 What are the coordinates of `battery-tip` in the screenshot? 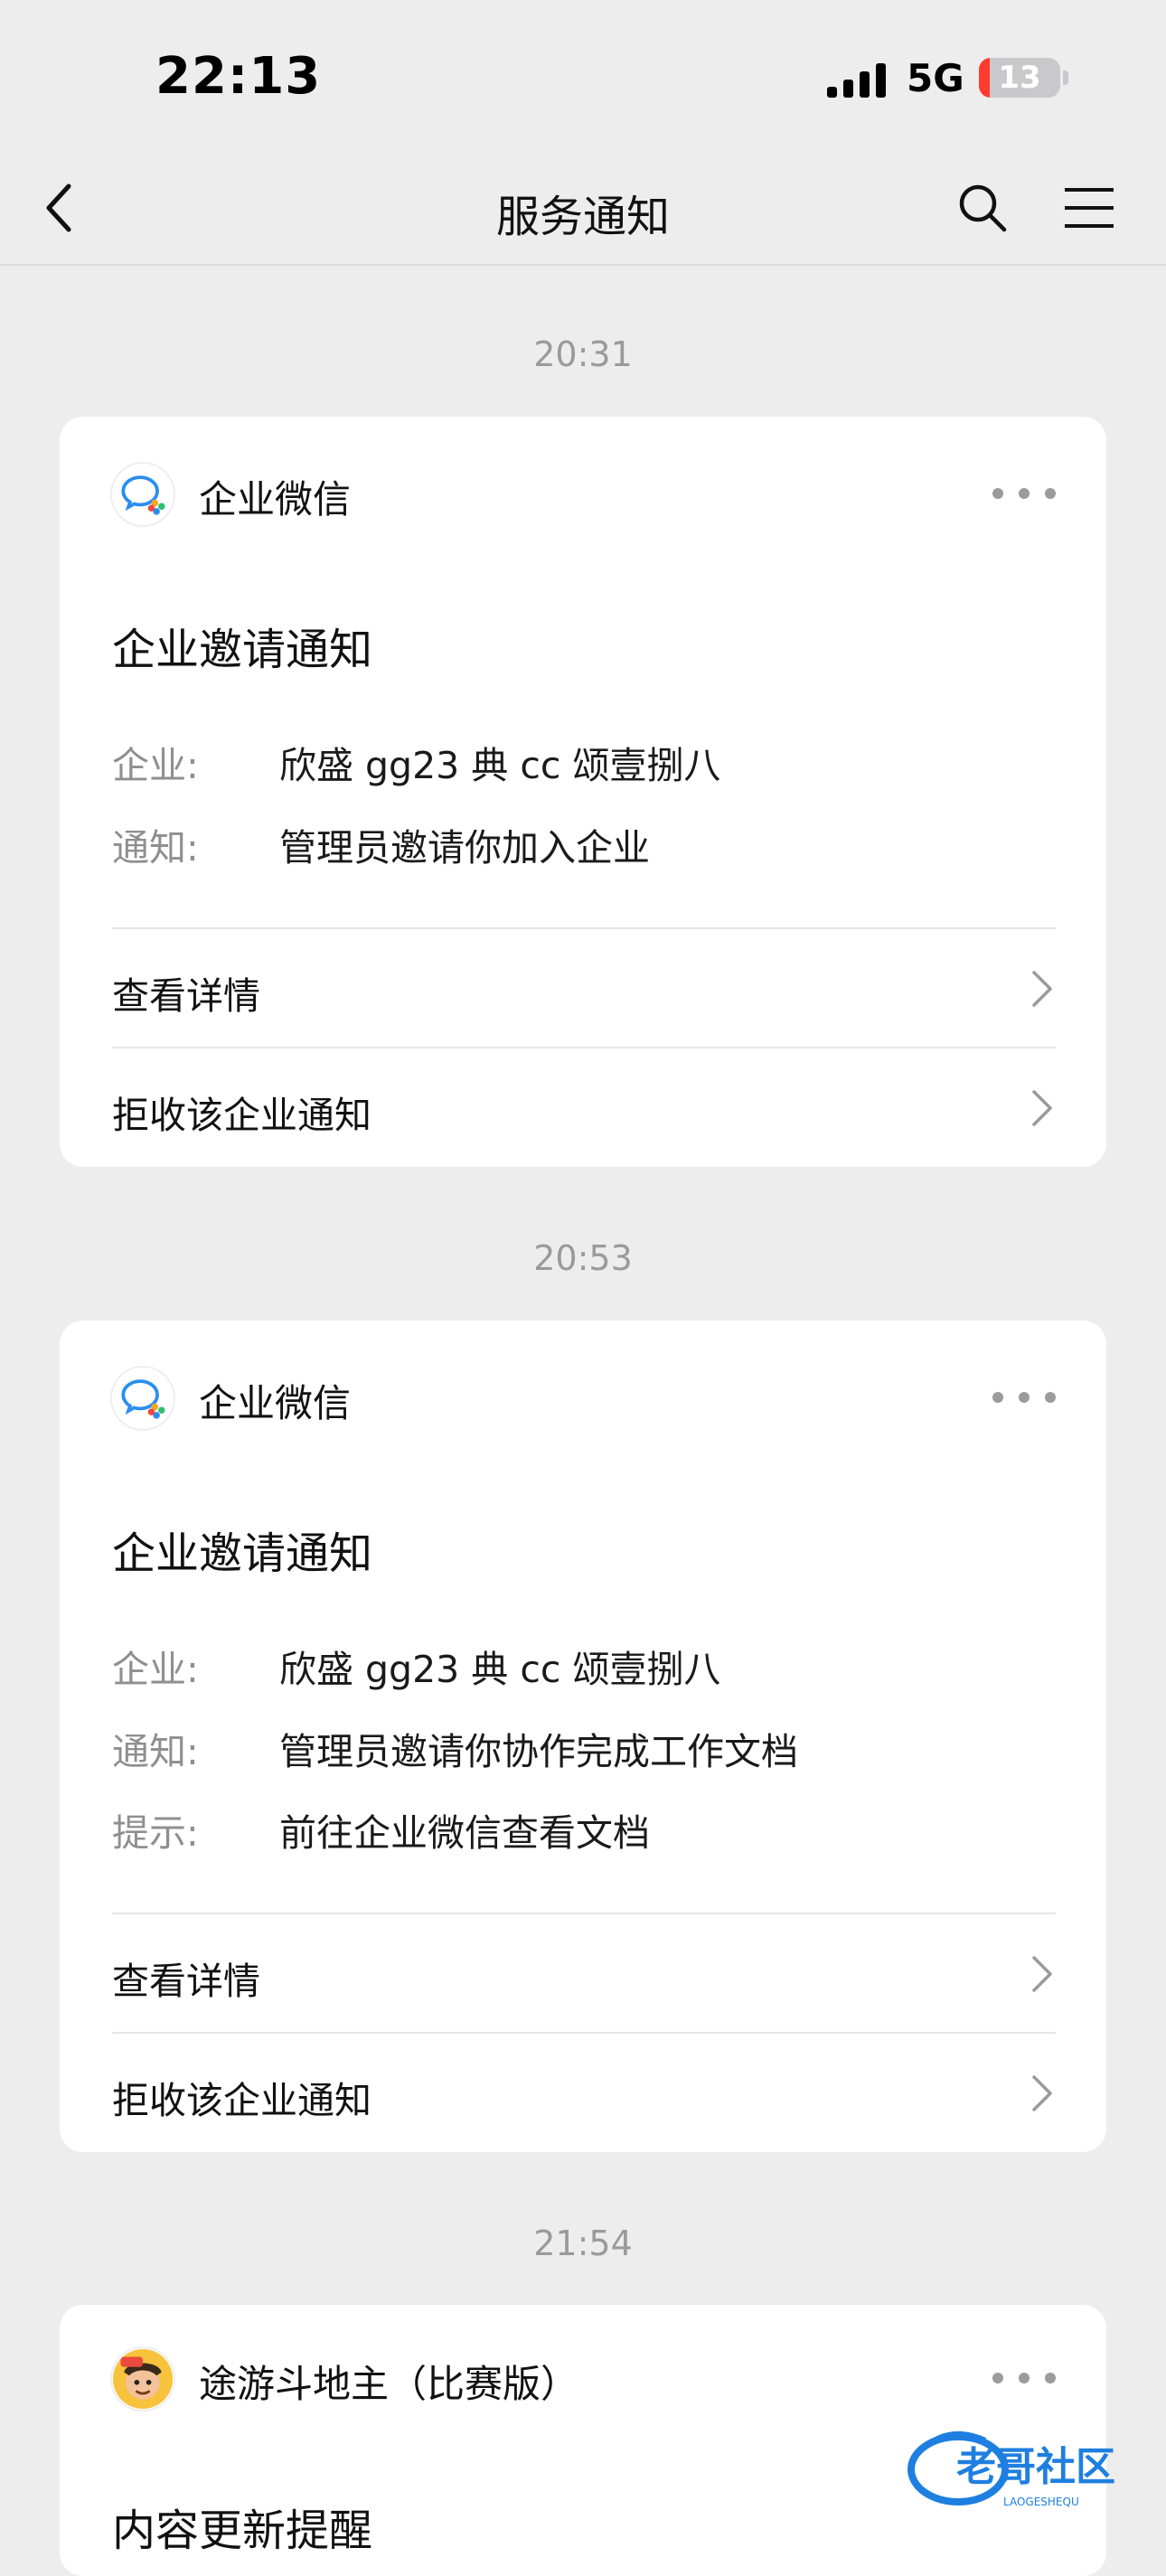 It's located at (1066, 78).